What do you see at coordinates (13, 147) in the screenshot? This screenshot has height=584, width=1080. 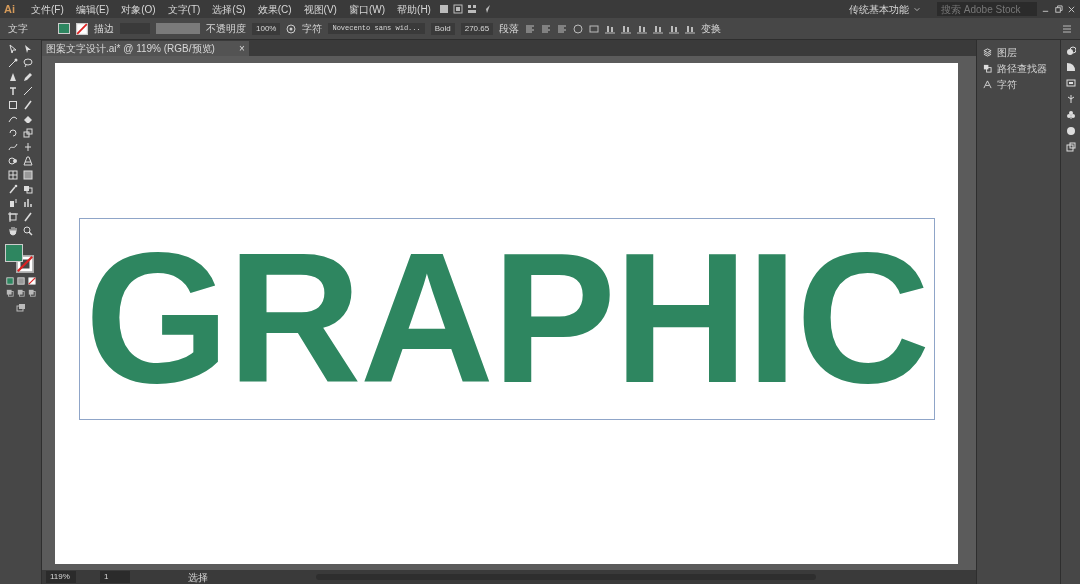 I see `warp-icon` at bounding box center [13, 147].